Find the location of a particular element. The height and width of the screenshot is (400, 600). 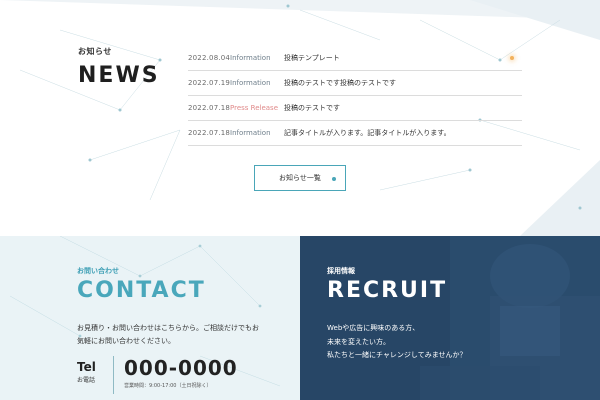

recruit-desc-line: 私たちと一緒にチャレンジしてみませんか？ is located at coordinates (397, 355).